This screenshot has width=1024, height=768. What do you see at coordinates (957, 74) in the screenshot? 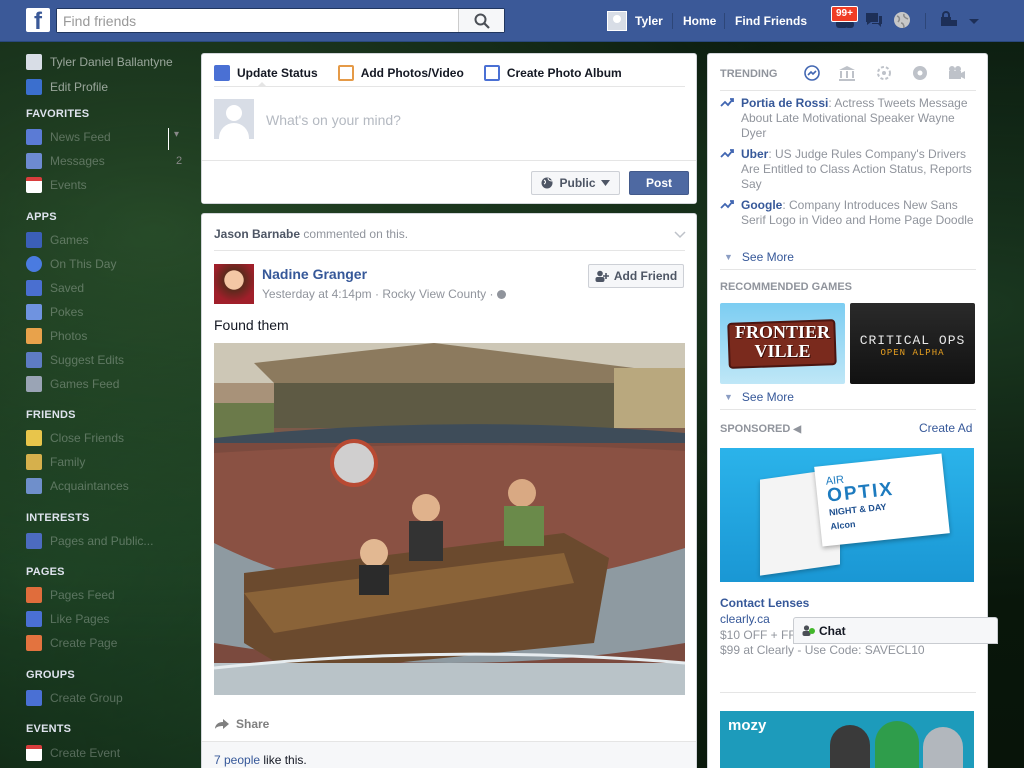
I see `trending-entertainment-icon` at bounding box center [957, 74].